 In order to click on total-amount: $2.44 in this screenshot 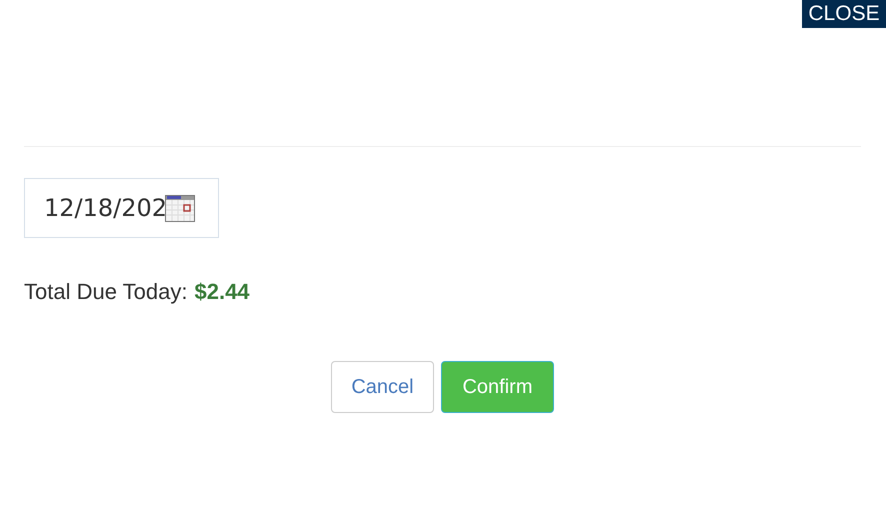, I will do `click(222, 292)`.